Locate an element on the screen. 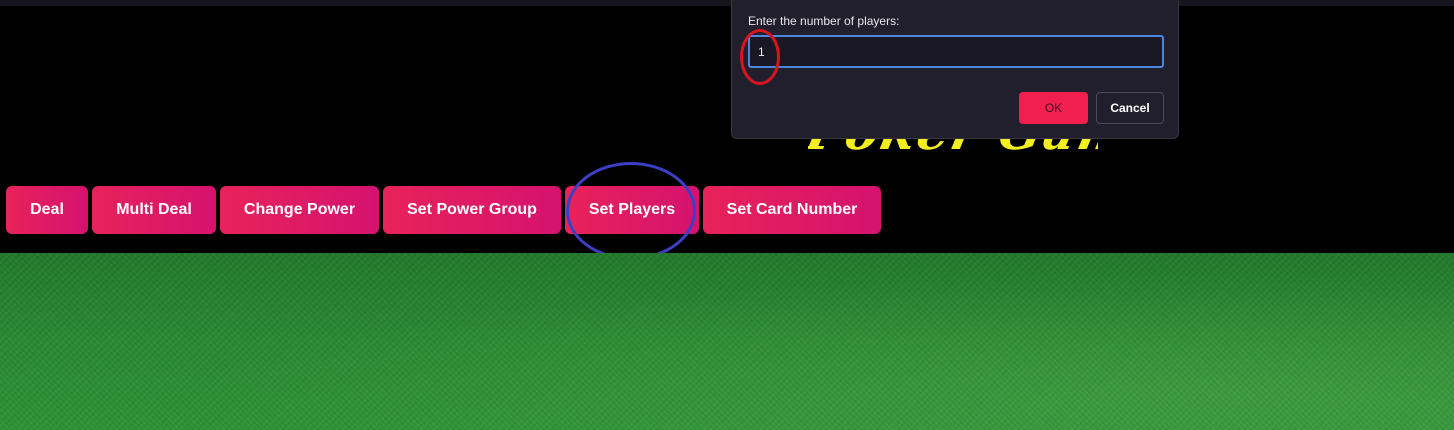 This screenshot has width=1454, height=430. change-power-button: Change Power is located at coordinates (299, 210).